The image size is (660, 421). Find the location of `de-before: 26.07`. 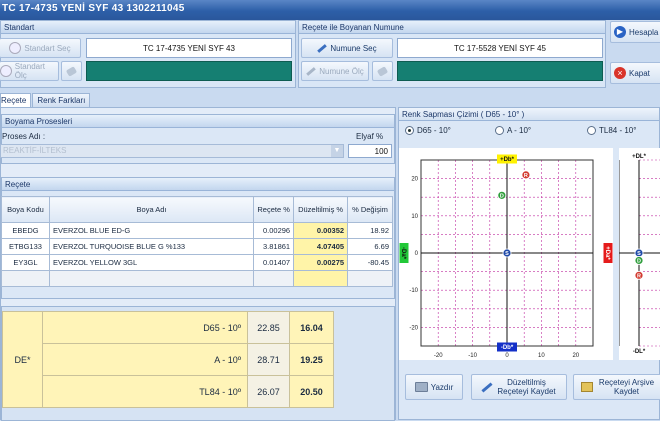

de-before: 26.07 is located at coordinates (268, 391).